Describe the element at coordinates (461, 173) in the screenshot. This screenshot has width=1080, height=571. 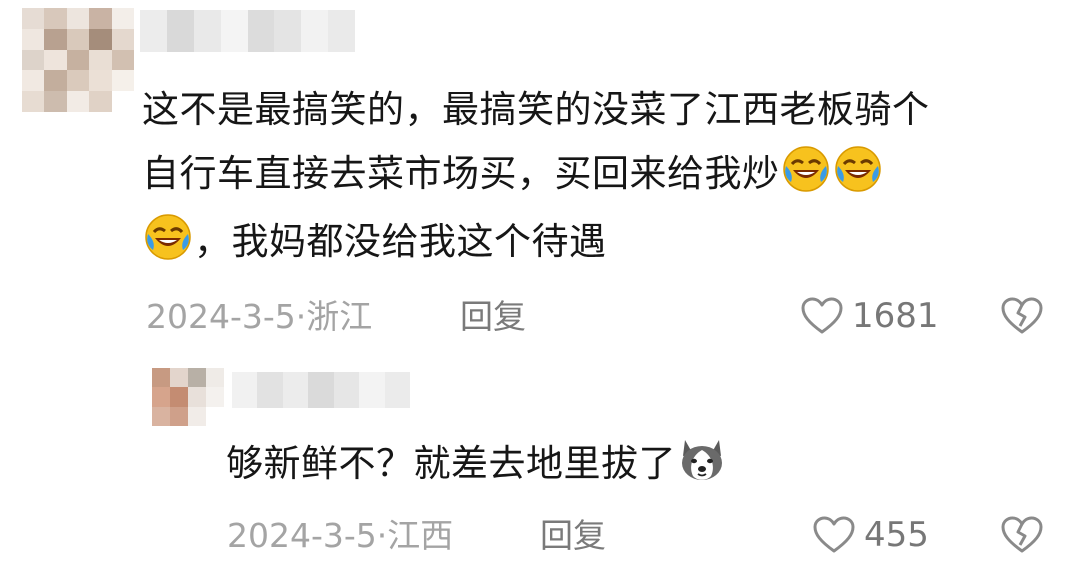
I see `comment-text-segment: 自行车直接去菜市场买，买回来给我炒` at that location.